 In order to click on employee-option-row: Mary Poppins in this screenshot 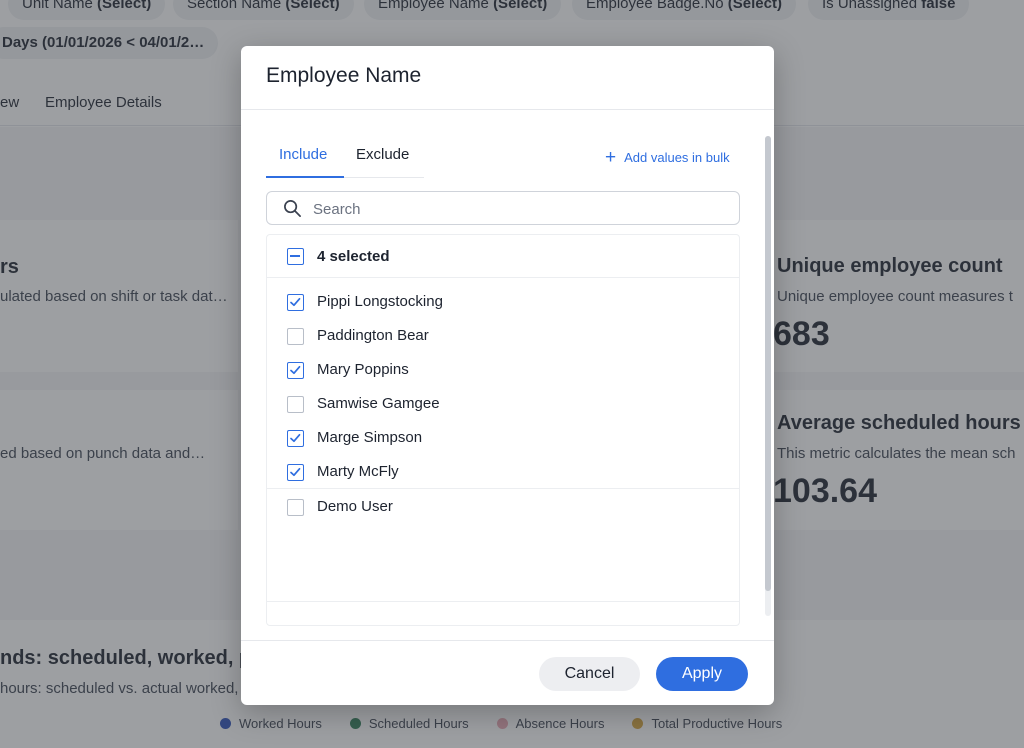, I will do `click(503, 371)`.